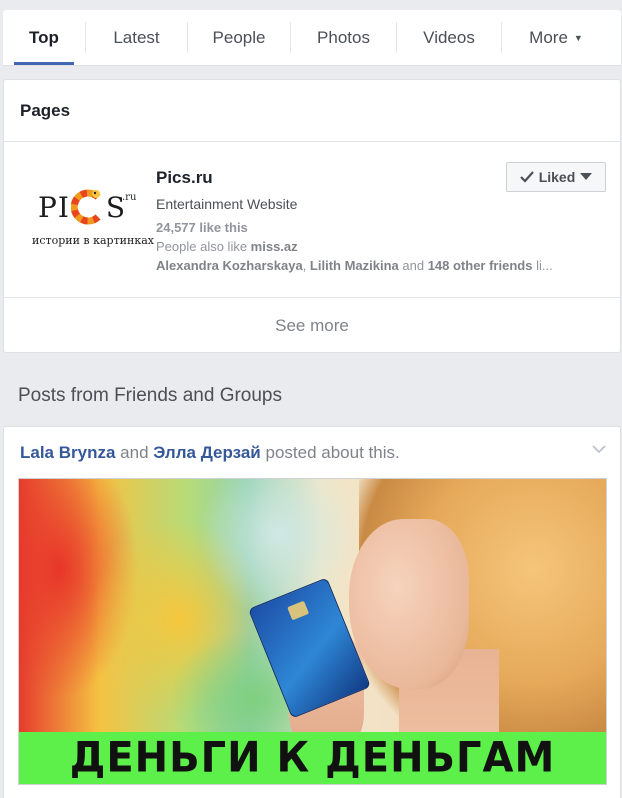  I want to click on tab-top-label: Top, so click(44, 37).